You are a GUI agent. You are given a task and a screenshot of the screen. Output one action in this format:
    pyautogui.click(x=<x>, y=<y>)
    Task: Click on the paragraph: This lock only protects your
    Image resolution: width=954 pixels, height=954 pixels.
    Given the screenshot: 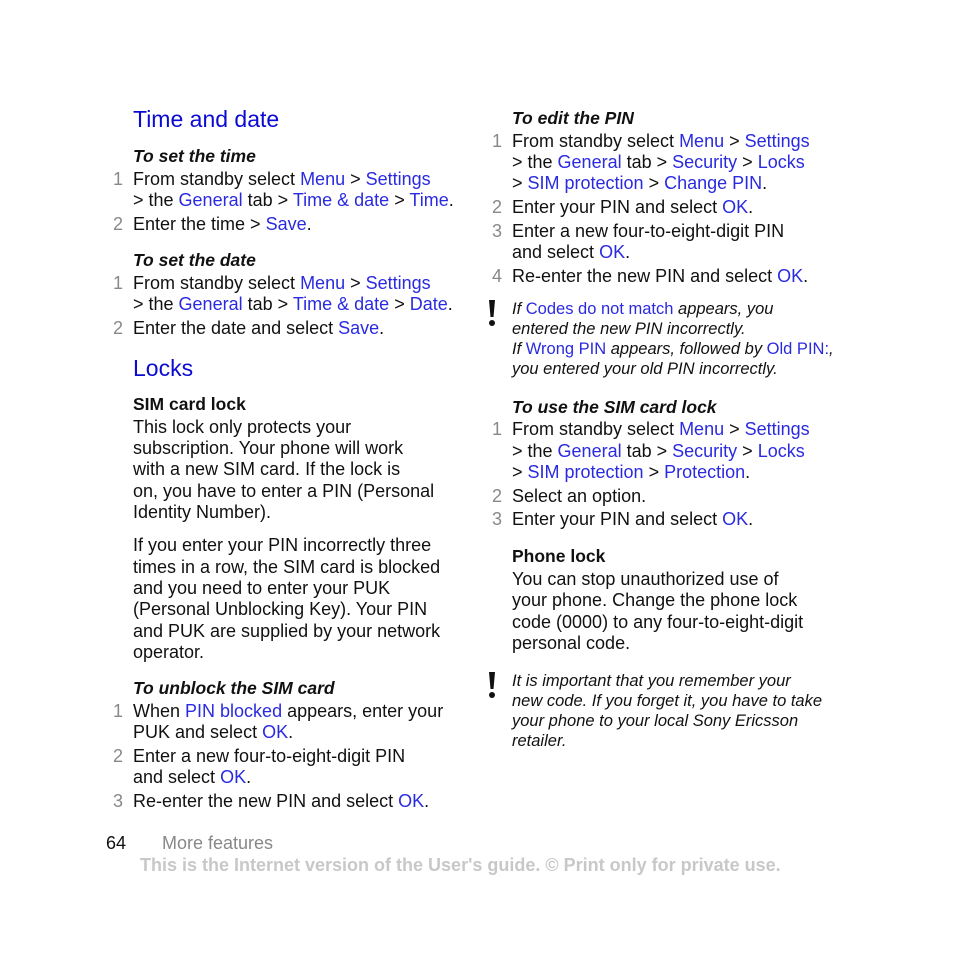 What is the action you would take?
    pyautogui.click(x=242, y=427)
    